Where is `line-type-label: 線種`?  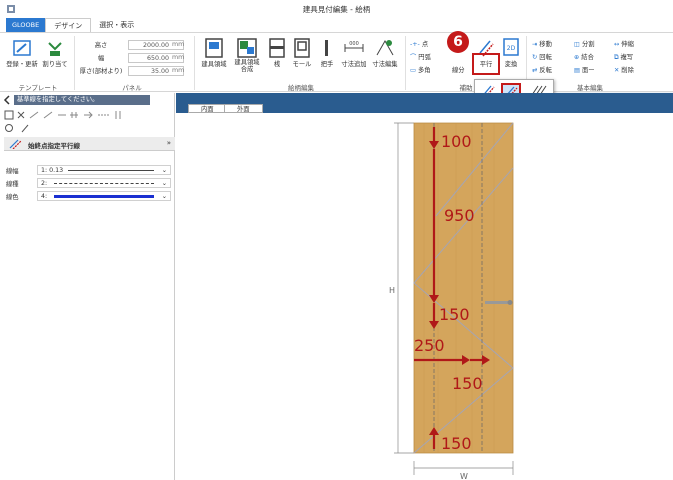 line-type-label: 線種 is located at coordinates (12, 184).